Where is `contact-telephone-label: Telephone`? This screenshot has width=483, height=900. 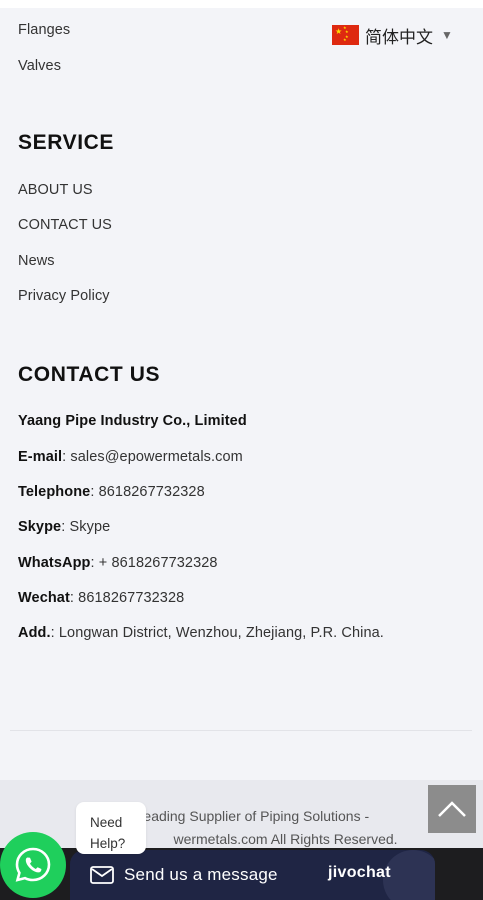 contact-telephone-label: Telephone is located at coordinates (54, 492).